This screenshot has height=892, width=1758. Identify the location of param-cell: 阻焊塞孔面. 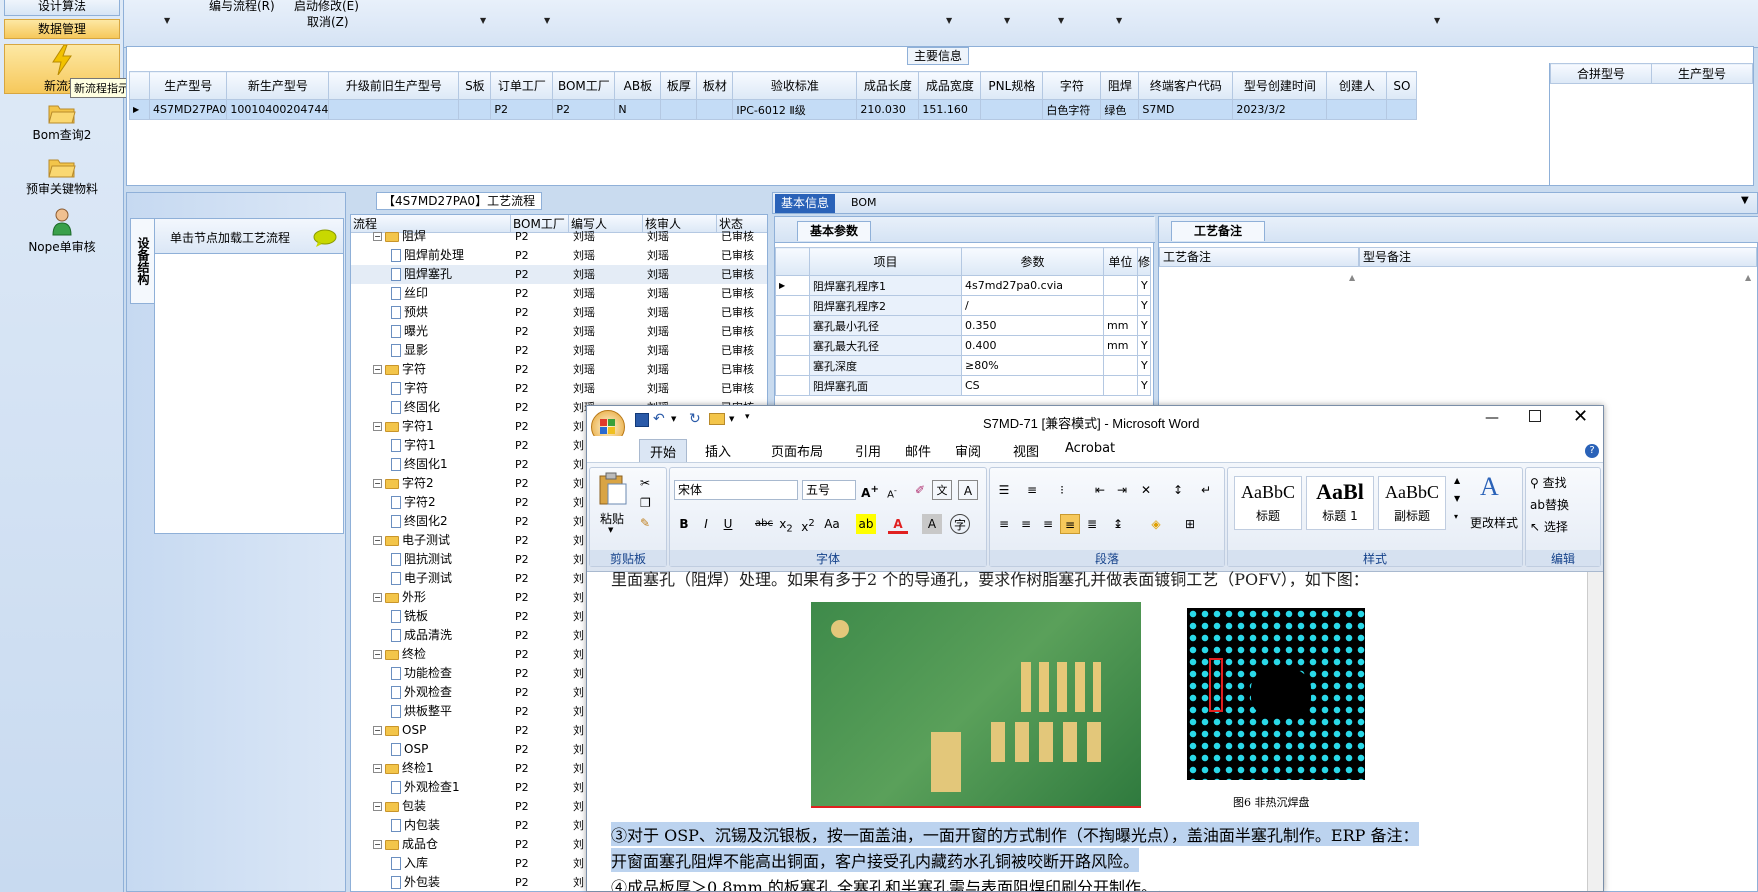
(885, 385).